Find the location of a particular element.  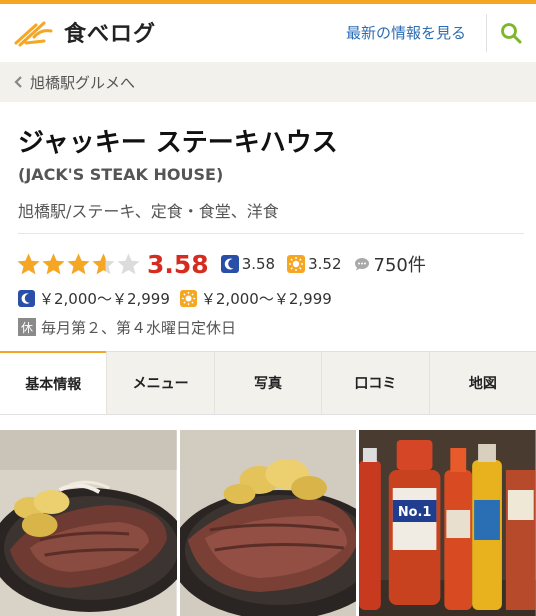

holiday-row: 休 毎月第２、第４水曜日定休日 is located at coordinates (127, 327).